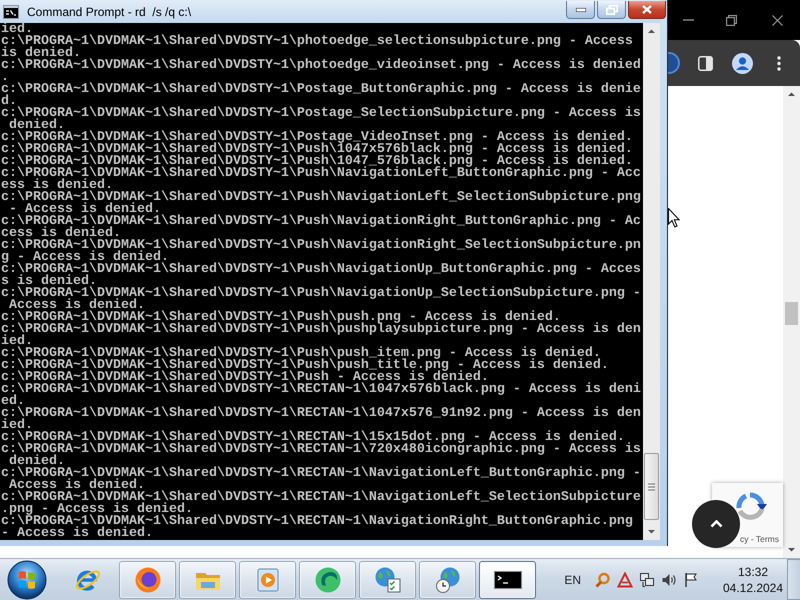  I want to click on console-line: c:\PROGRA~1\DVDMAK~1\Shared\DVDSTY~1\Postage_ButtonGraphic.png - Access is denie, so click(321, 90).